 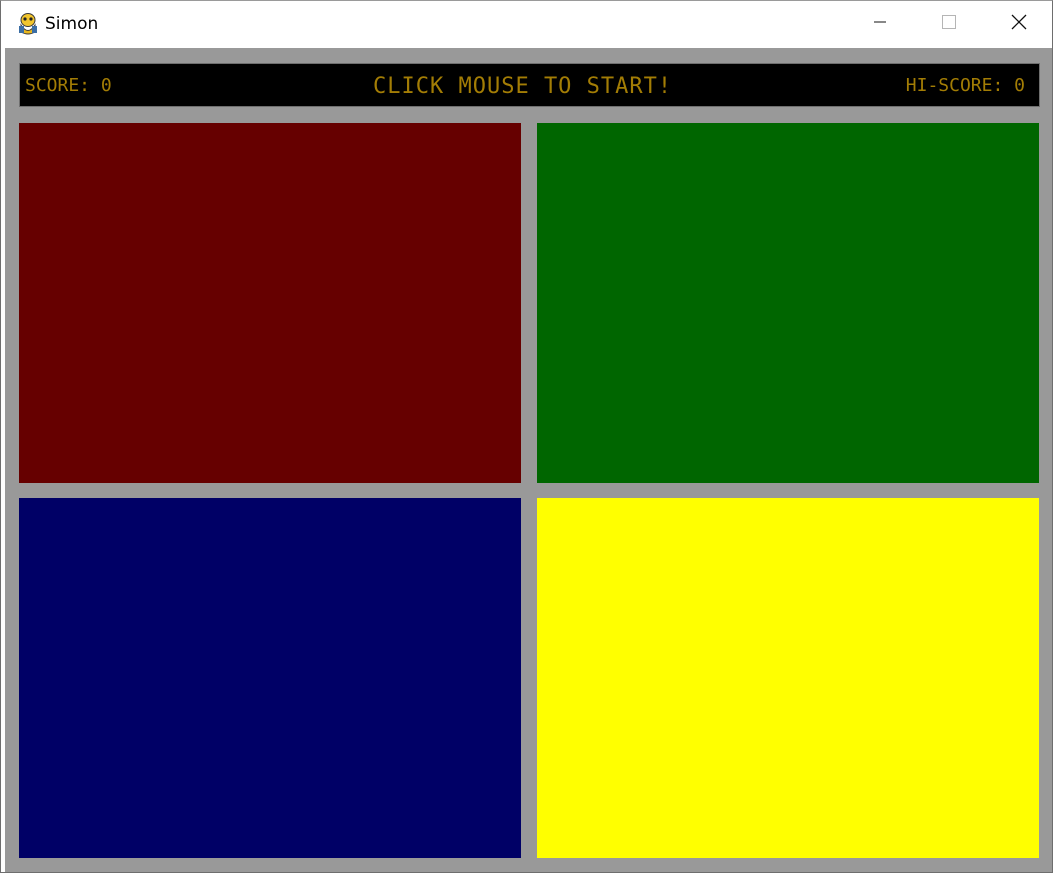 I want to click on hi-score-display: HI-SCORE: 0, so click(x=965, y=85).